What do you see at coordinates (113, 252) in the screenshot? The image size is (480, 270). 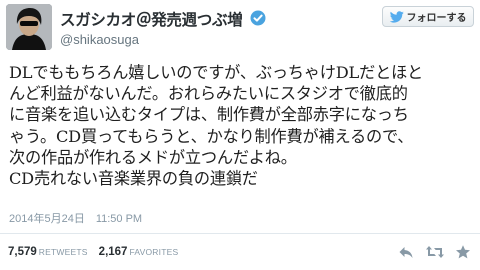 I see `favorites-count: 2,167` at bounding box center [113, 252].